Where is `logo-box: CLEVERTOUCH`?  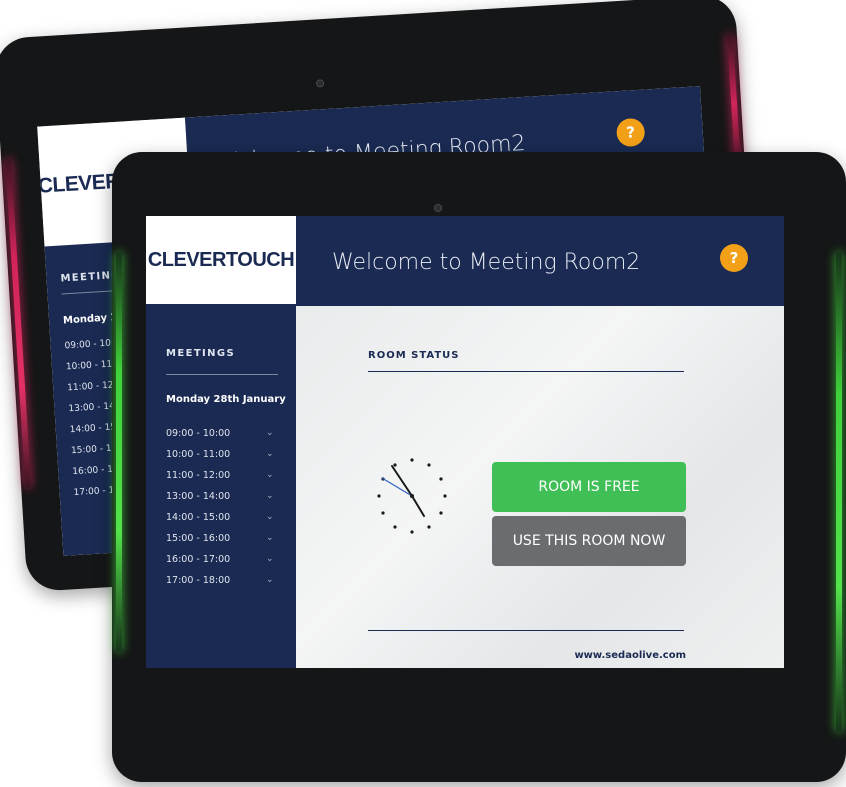 logo-box: CLEVERTOUCH is located at coordinates (221, 260).